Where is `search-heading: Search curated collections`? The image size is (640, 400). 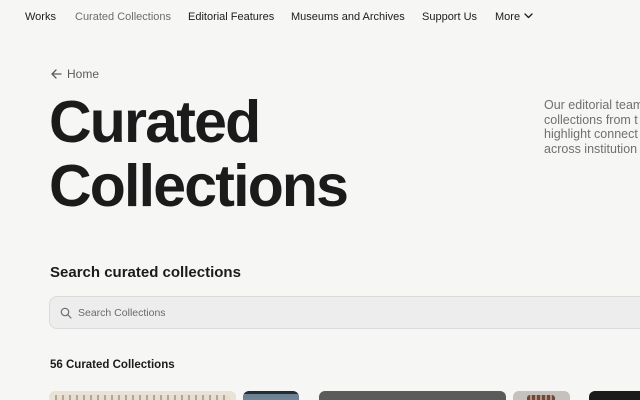 search-heading: Search curated collections is located at coordinates (145, 272).